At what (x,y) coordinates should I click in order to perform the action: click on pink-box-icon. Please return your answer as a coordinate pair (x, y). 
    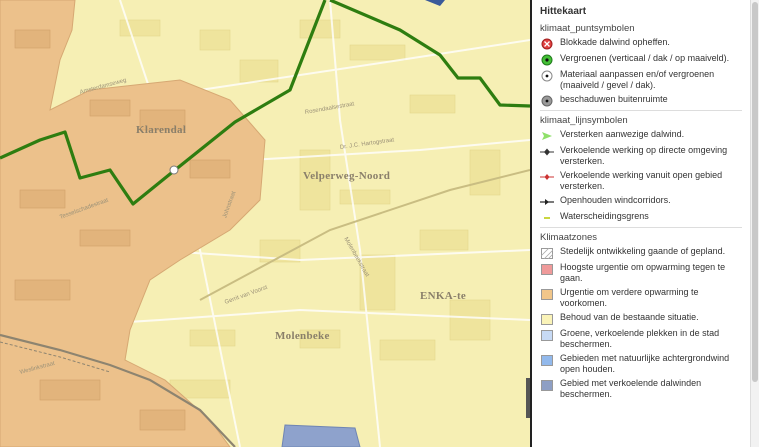
    Looking at the image, I should click on (547, 269).